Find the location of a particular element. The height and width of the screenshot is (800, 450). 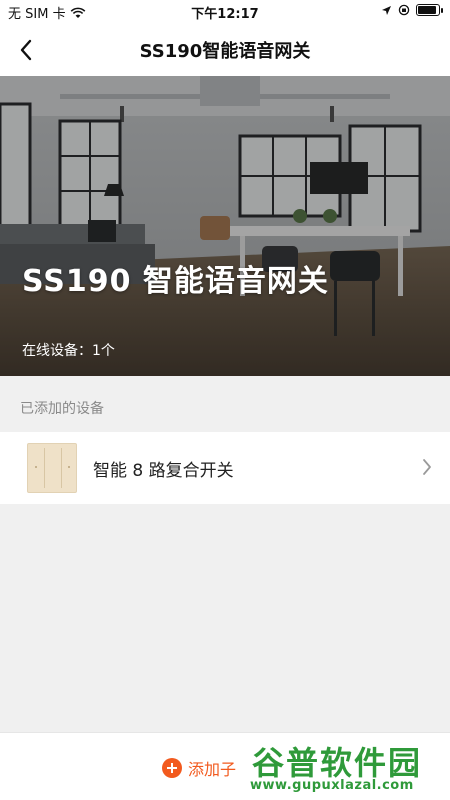

switch-panel-thumbnail is located at coordinates (52, 468).